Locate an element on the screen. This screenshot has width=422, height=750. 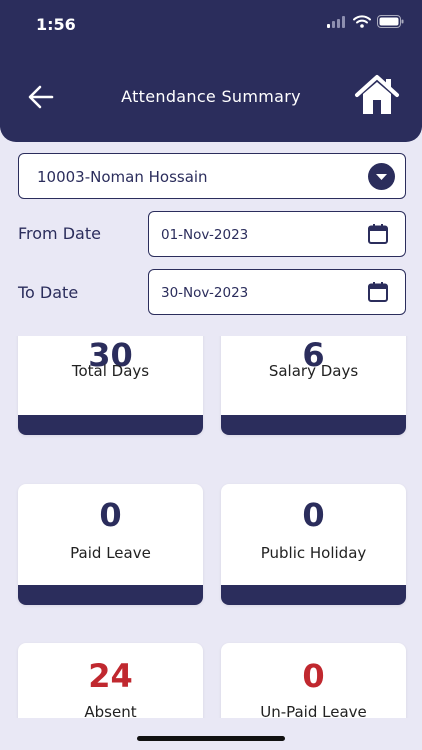
signal-icon is located at coordinates (336, 21).